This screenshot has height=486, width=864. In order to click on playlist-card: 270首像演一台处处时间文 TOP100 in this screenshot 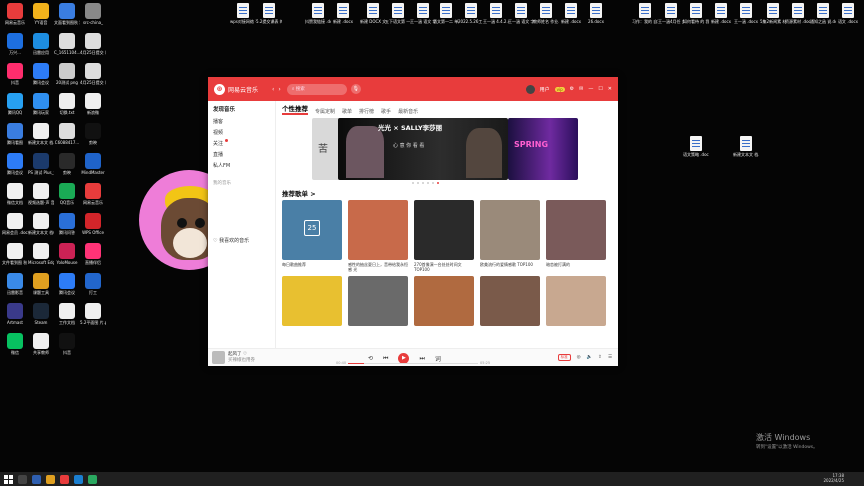, I will do `click(444, 236)`.